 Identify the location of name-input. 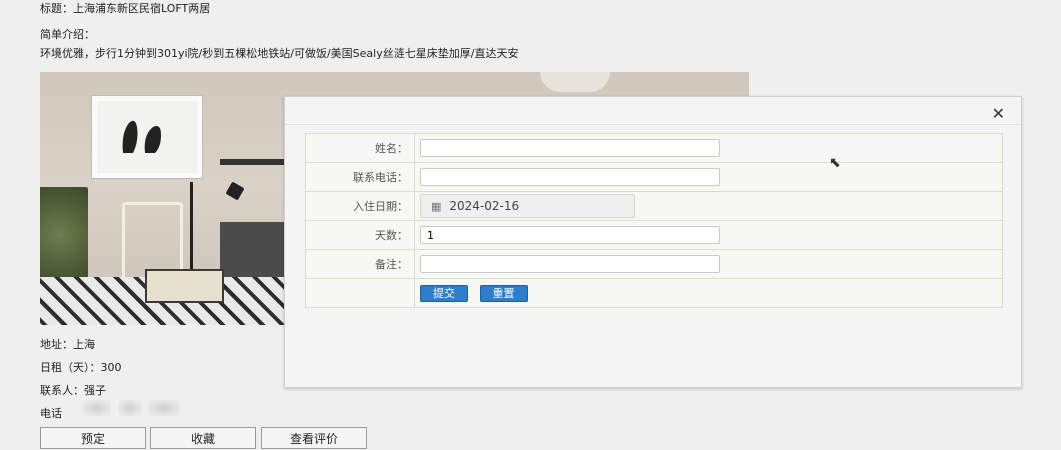
(570, 148).